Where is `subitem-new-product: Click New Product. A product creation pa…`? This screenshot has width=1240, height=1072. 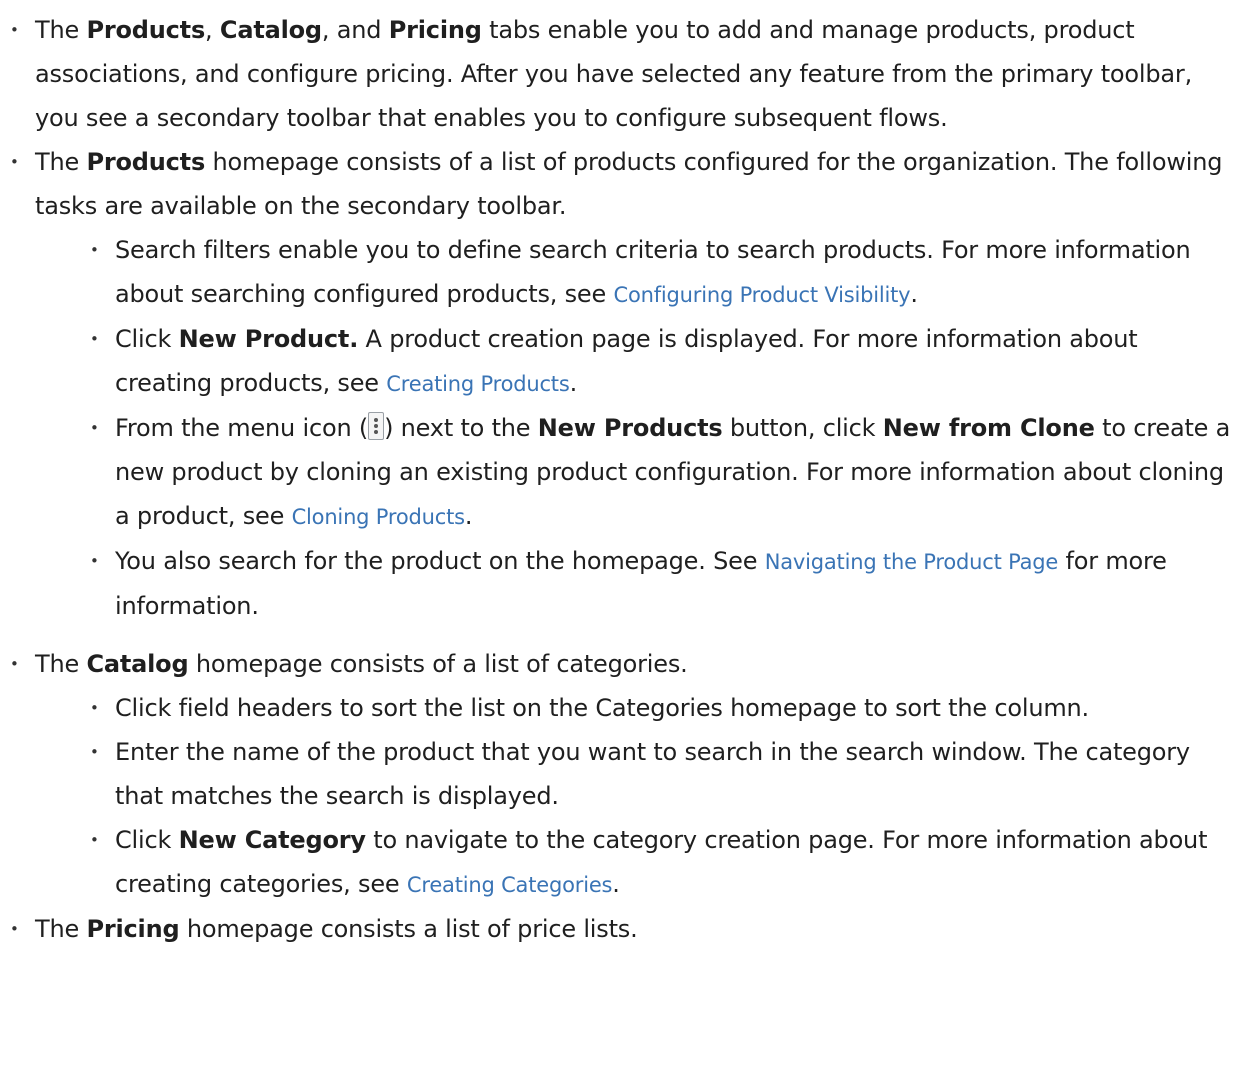
subitem-new-product: Click New Product. A product creation pa… is located at coordinates (662, 361).